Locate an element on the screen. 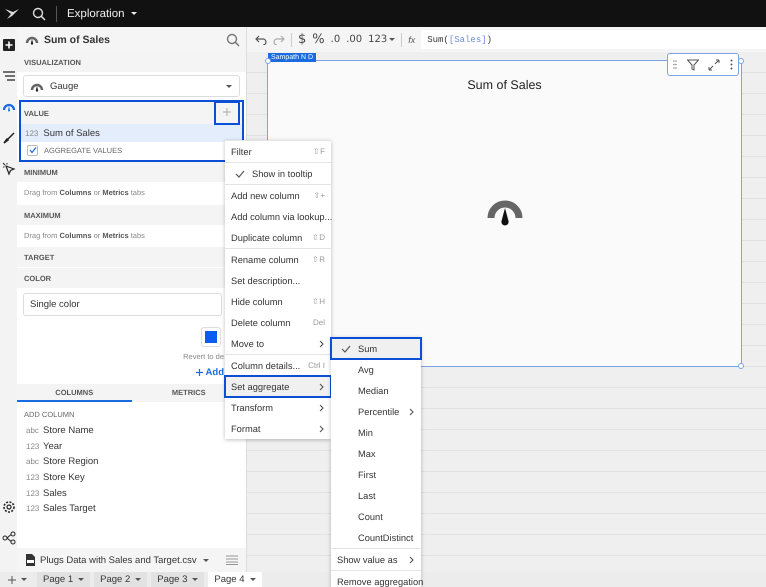 The width and height of the screenshot is (766, 587). menu-item: Move to is located at coordinates (278, 343).